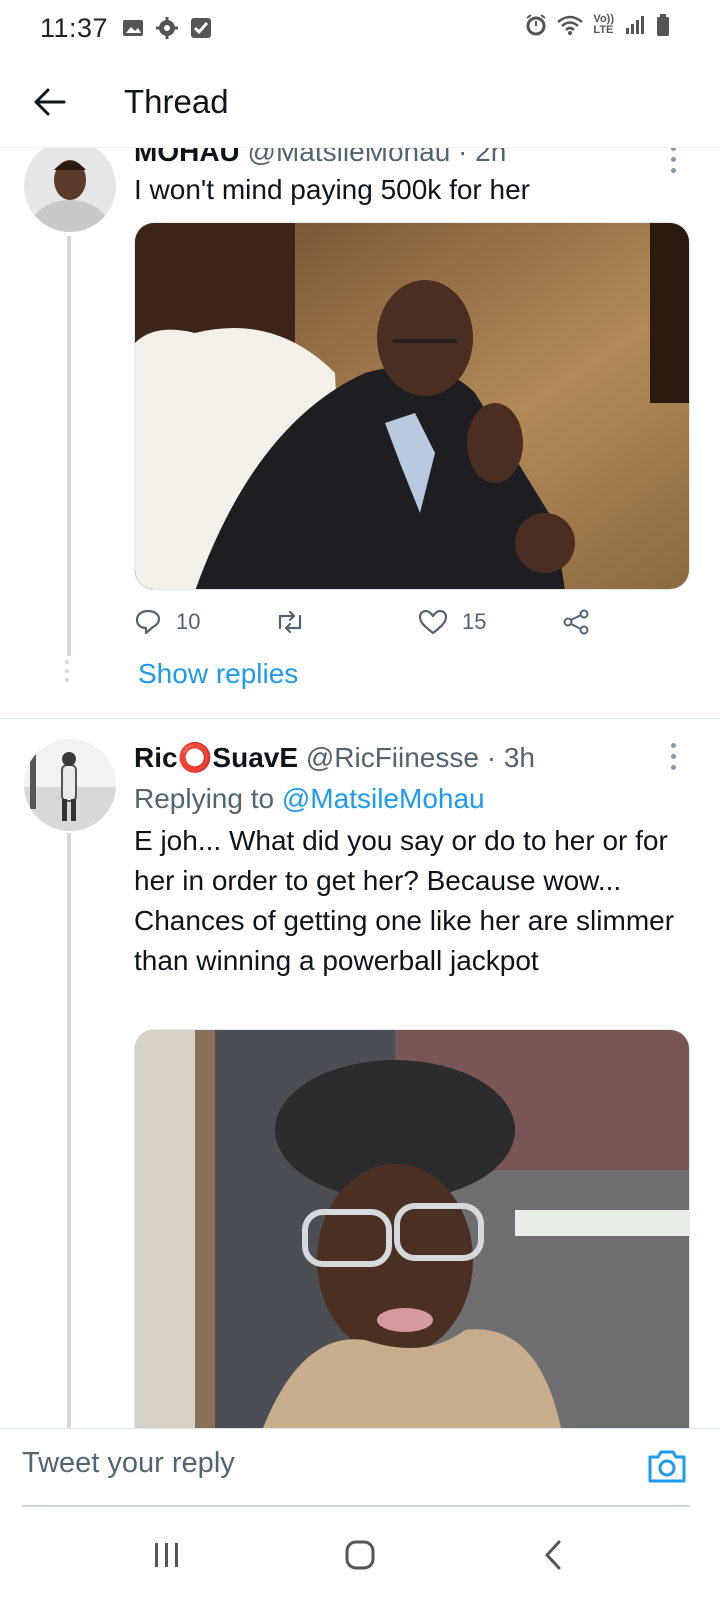 The width and height of the screenshot is (720, 1600). I want to click on heart-icon, so click(433, 622).